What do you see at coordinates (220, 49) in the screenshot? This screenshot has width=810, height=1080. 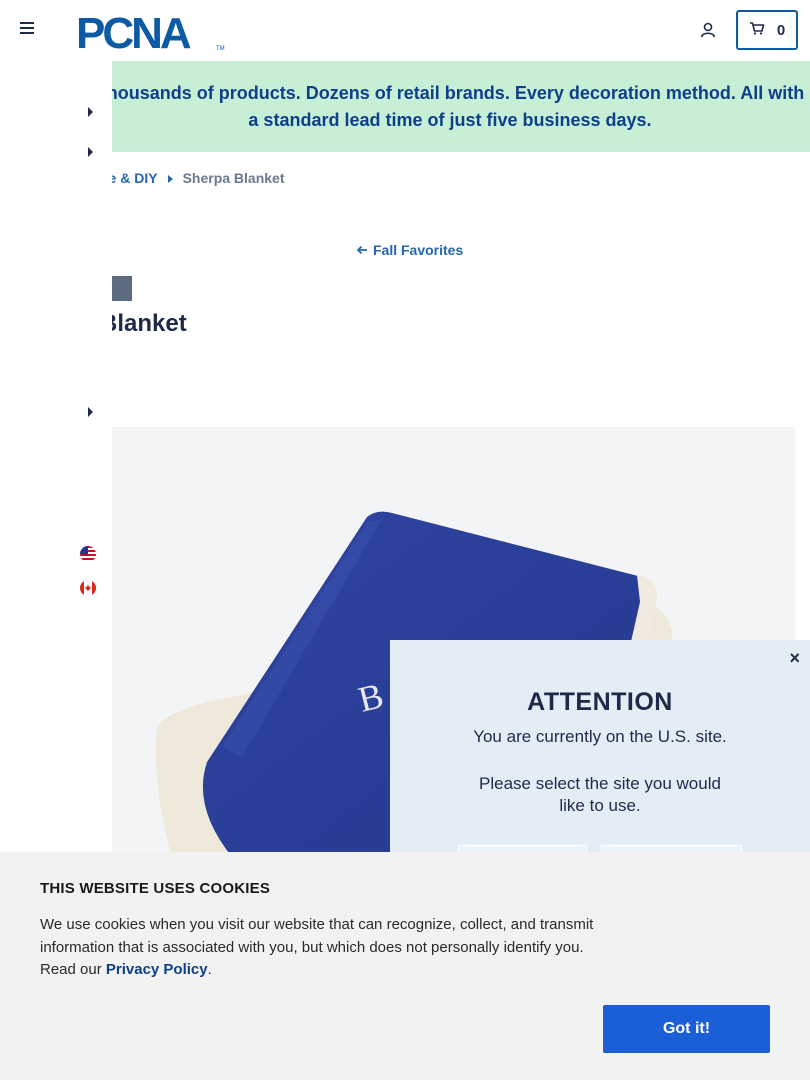 I see `svg-text: TM` at bounding box center [220, 49].